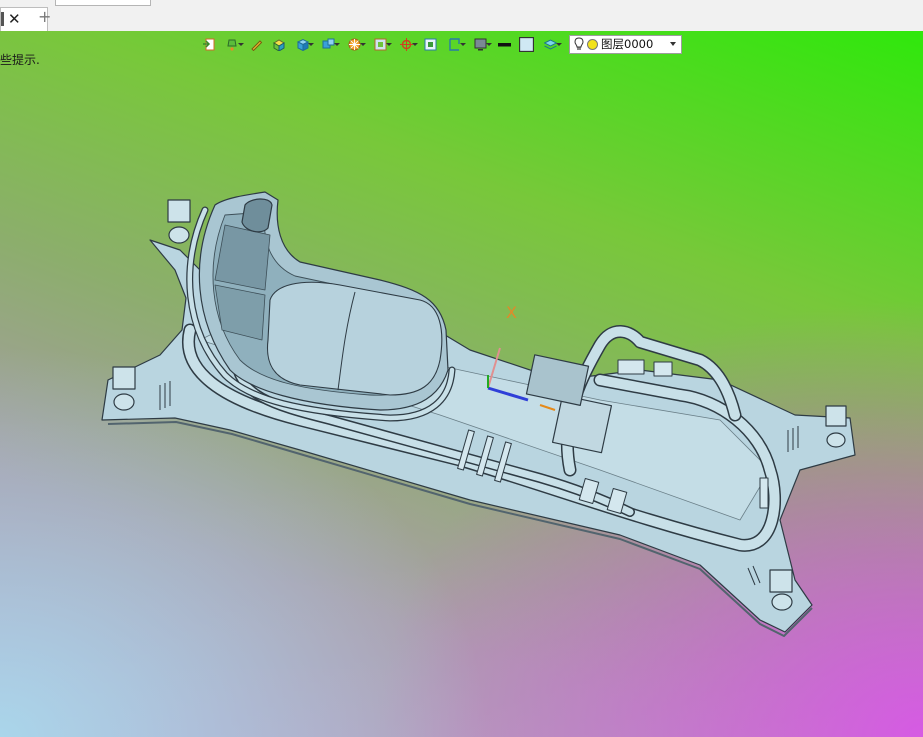 The image size is (923, 737). I want to click on layer-select: 图层0000, so click(625, 44).